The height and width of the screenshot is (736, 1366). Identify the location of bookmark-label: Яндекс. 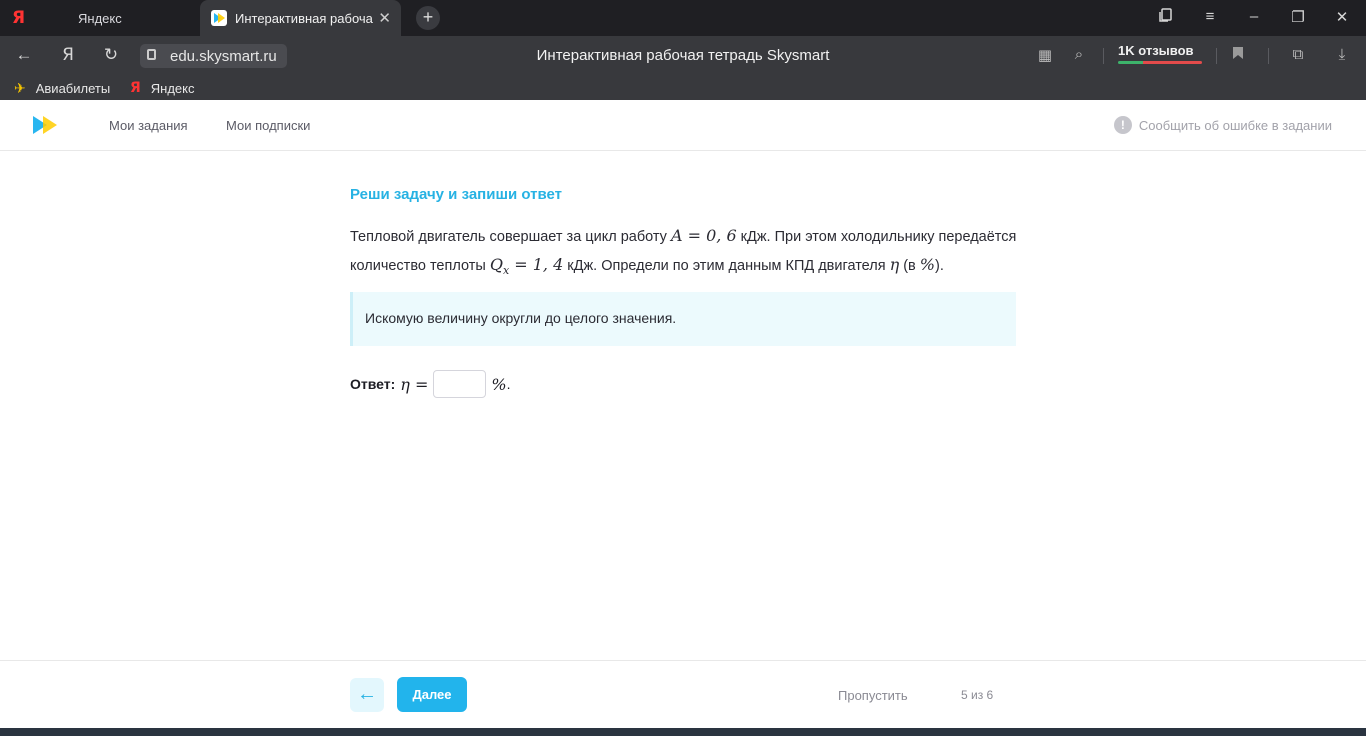
(172, 88).